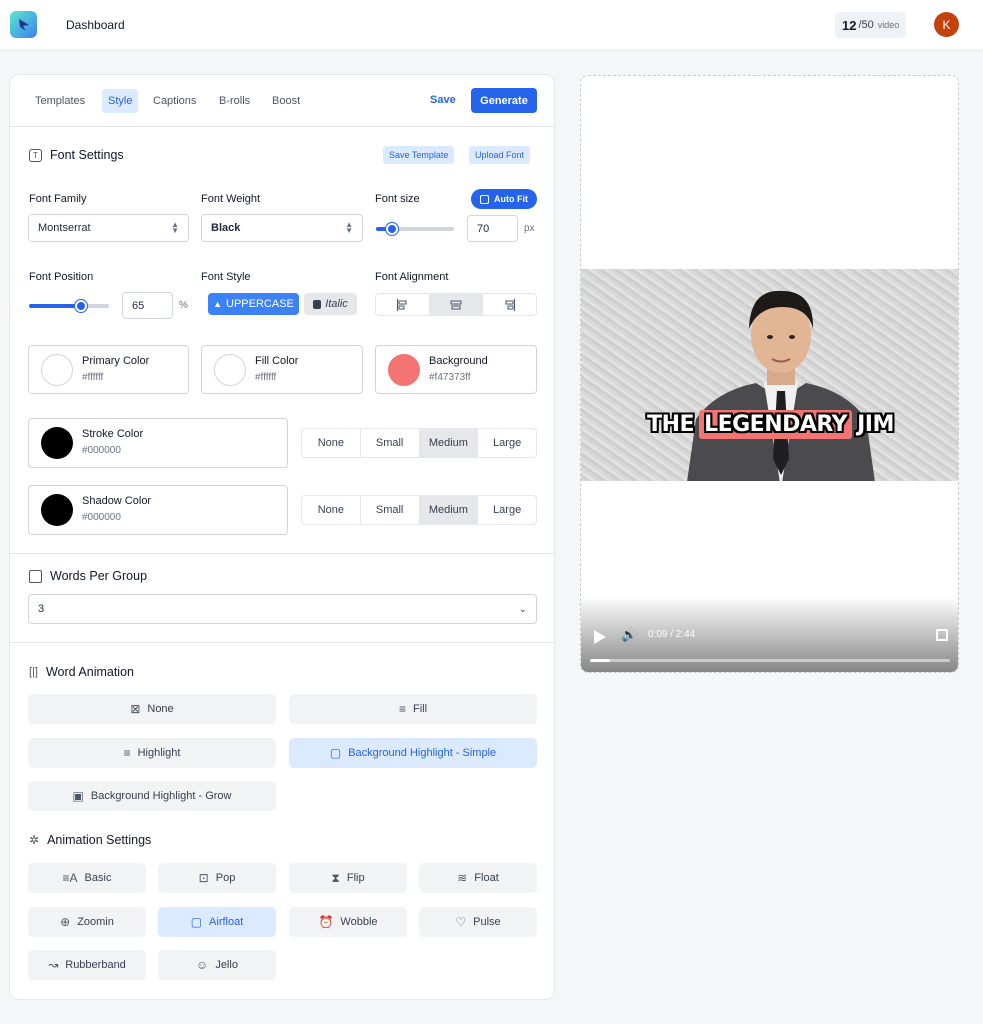  I want to click on animation-settings-heading: ✲ Animation Settings, so click(90, 840).